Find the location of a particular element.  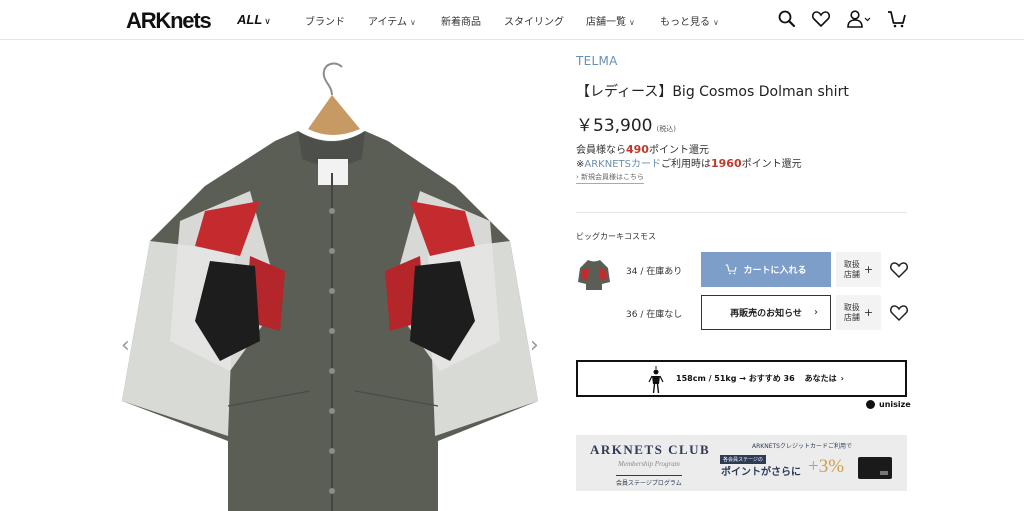

arknets-card-link: ARKNETSカード is located at coordinates (622, 164).